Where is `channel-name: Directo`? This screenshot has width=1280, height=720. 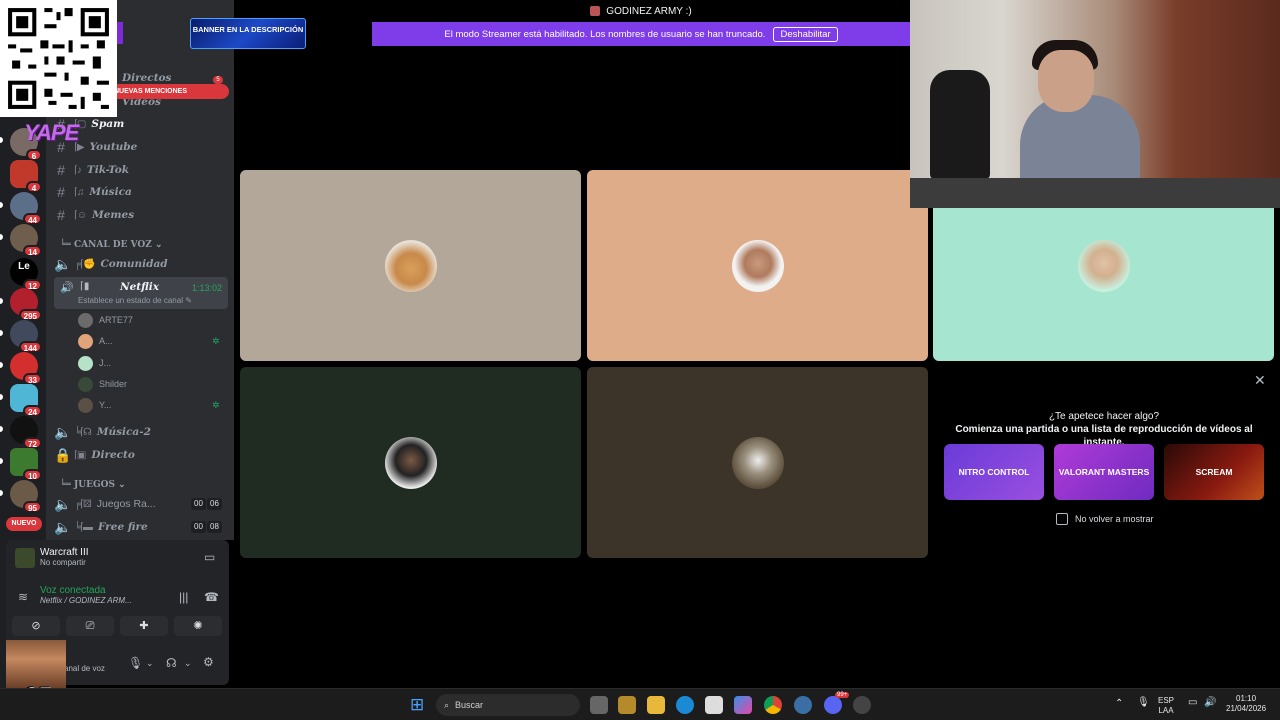
channel-name: Directo is located at coordinates (113, 455).